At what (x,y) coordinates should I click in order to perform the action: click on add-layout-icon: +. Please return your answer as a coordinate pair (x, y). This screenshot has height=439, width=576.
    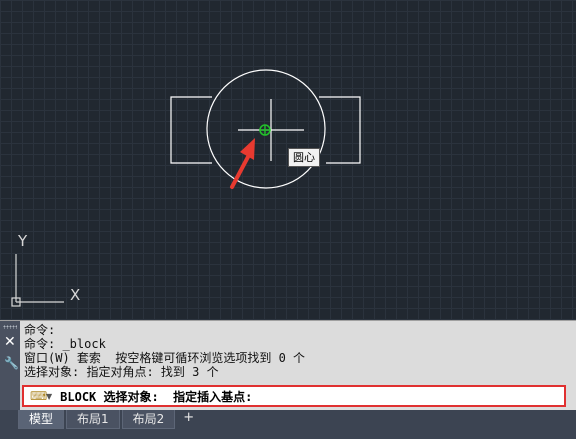
    Looking at the image, I should click on (188, 418).